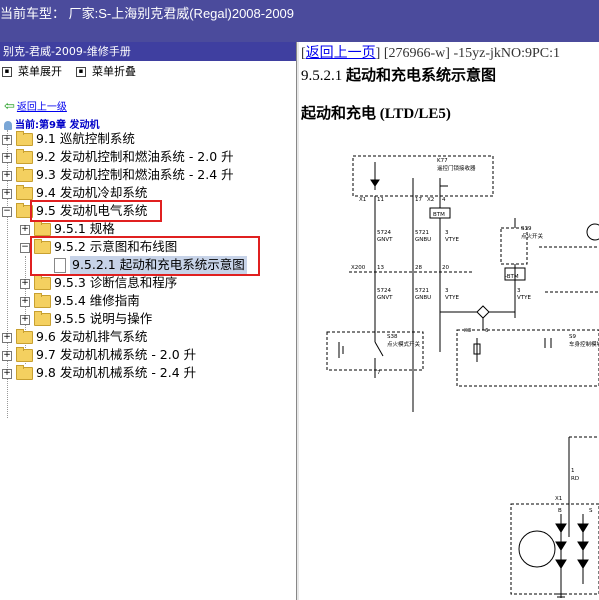  I want to click on content-nav: [返回上一页] [276966-w] -15yz-jkNO:9PC:1, so click(430, 53).